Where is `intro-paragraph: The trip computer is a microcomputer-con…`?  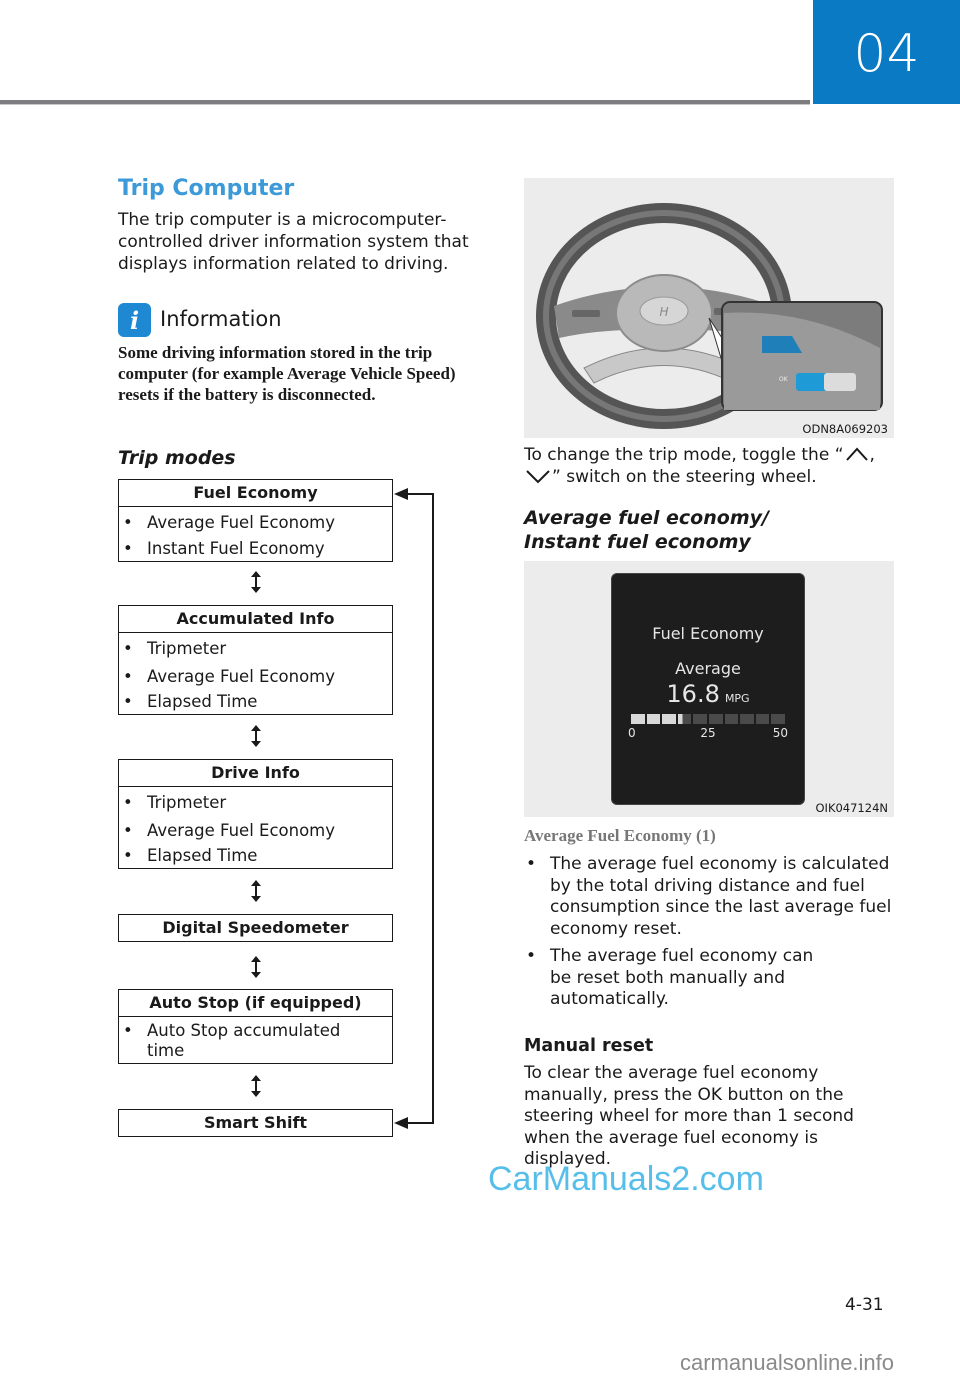
intro-paragraph: The trip computer is a microcomputer-con… is located at coordinates (293, 242).